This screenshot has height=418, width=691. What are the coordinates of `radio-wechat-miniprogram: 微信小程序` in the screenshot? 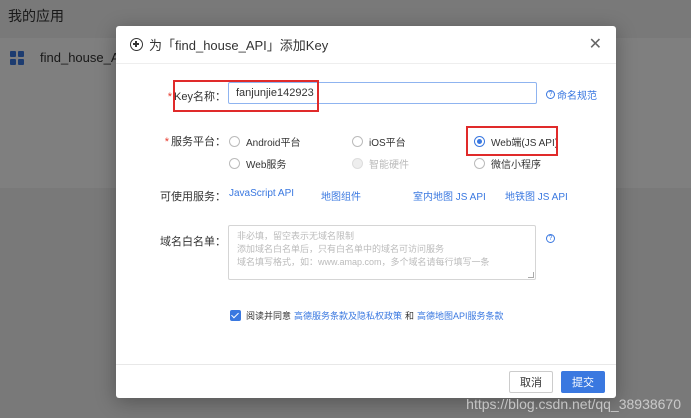 It's located at (507, 163).